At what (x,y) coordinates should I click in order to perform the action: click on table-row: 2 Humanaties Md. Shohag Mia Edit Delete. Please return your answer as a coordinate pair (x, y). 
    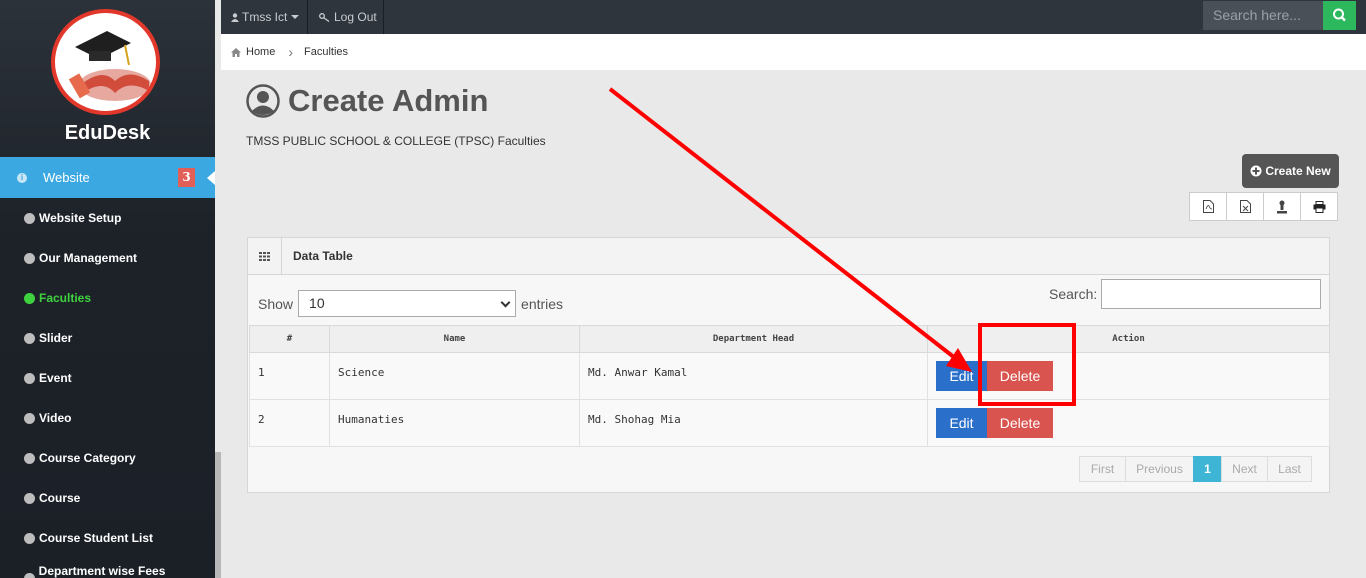
    Looking at the image, I should click on (789, 423).